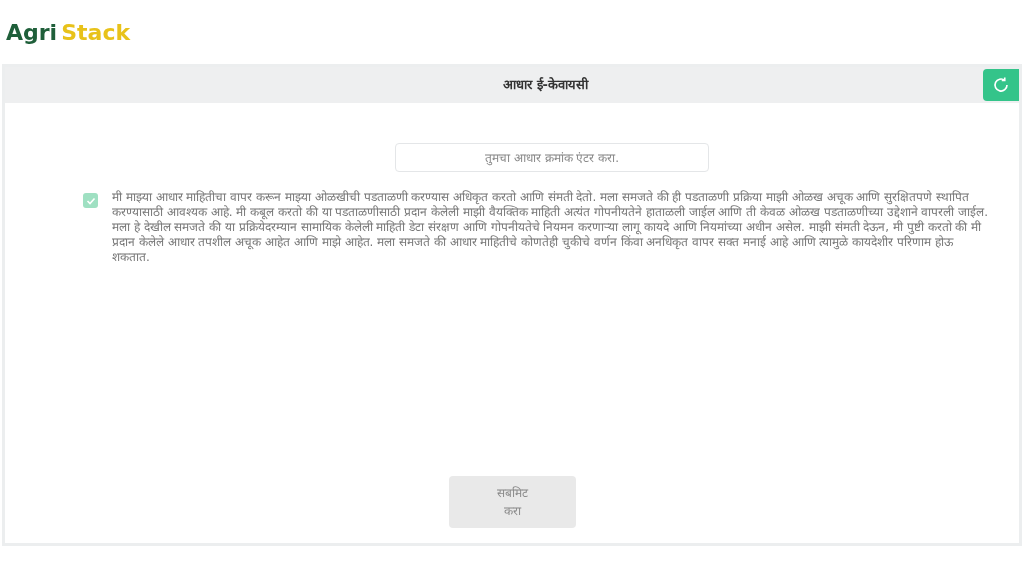  Describe the element at coordinates (96, 32) in the screenshot. I see `logo-text: Stack` at that location.